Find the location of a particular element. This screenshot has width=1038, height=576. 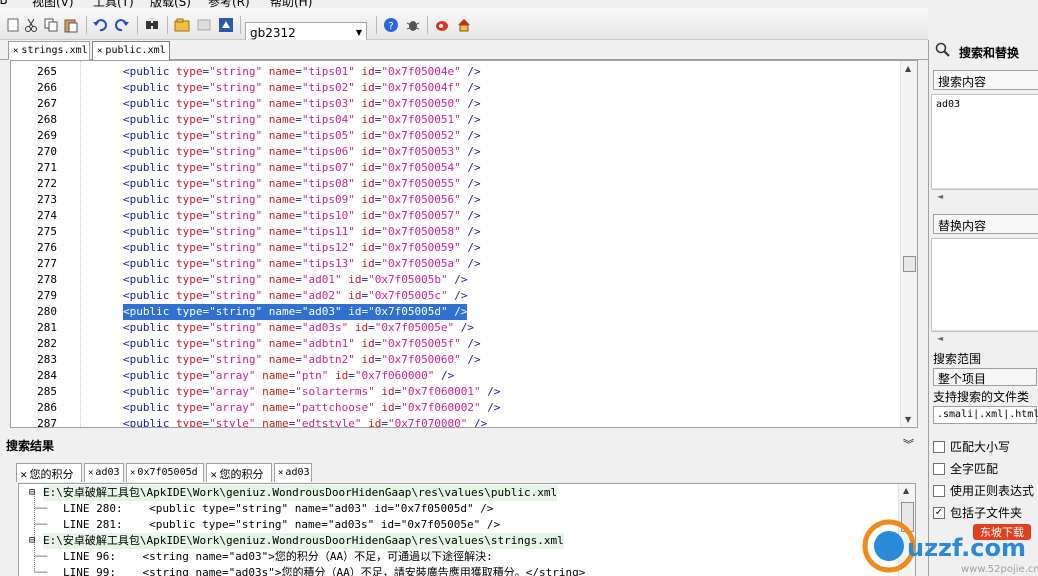

scroll-down-icon: ▼ is located at coordinates (908, 419).